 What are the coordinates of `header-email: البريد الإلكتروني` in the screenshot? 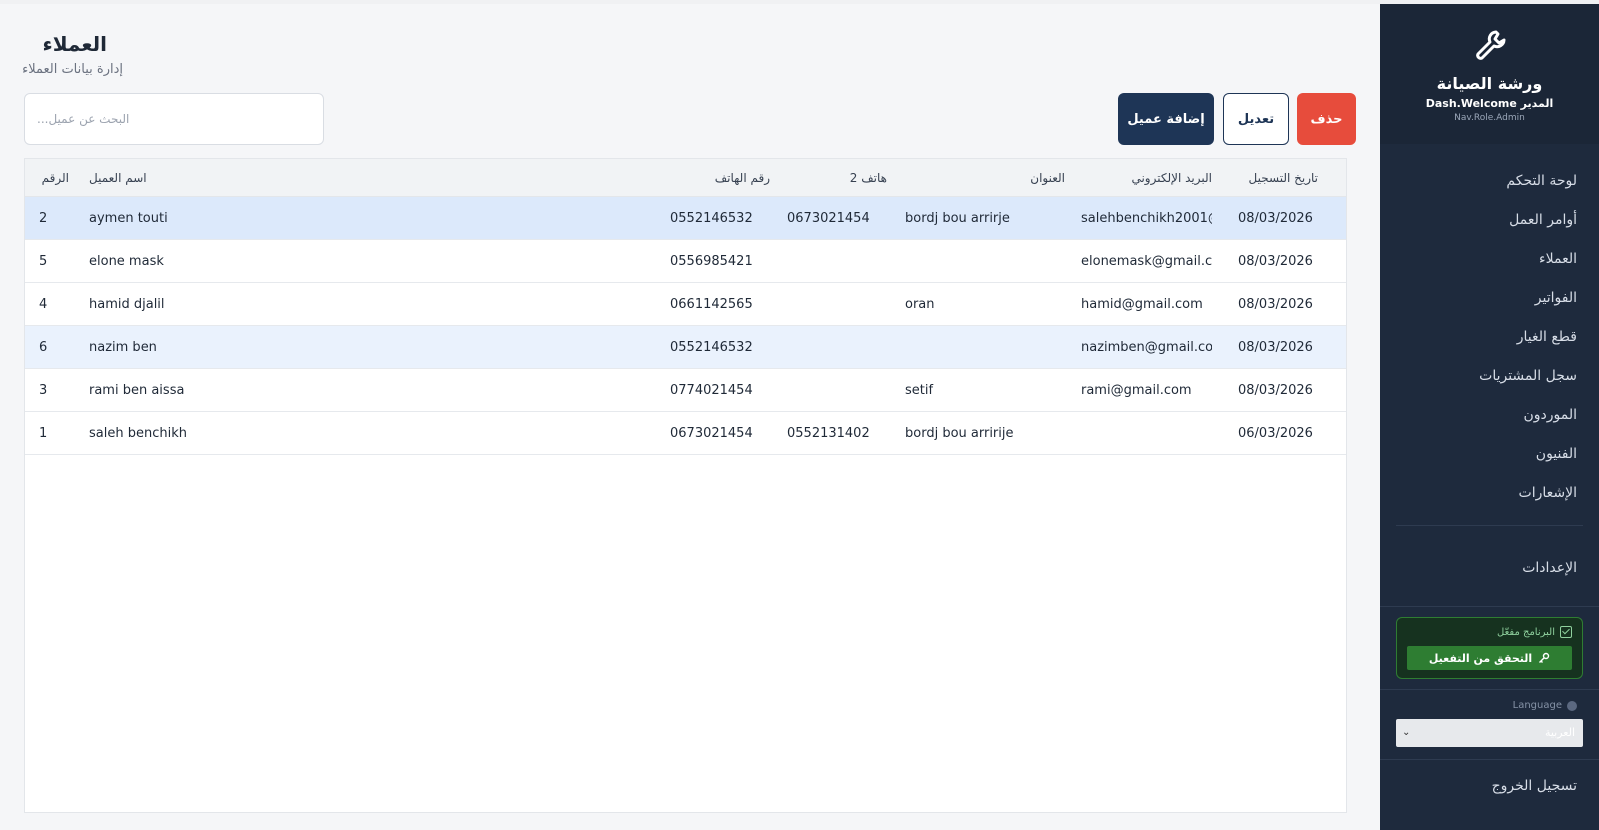 It's located at (1146, 178).